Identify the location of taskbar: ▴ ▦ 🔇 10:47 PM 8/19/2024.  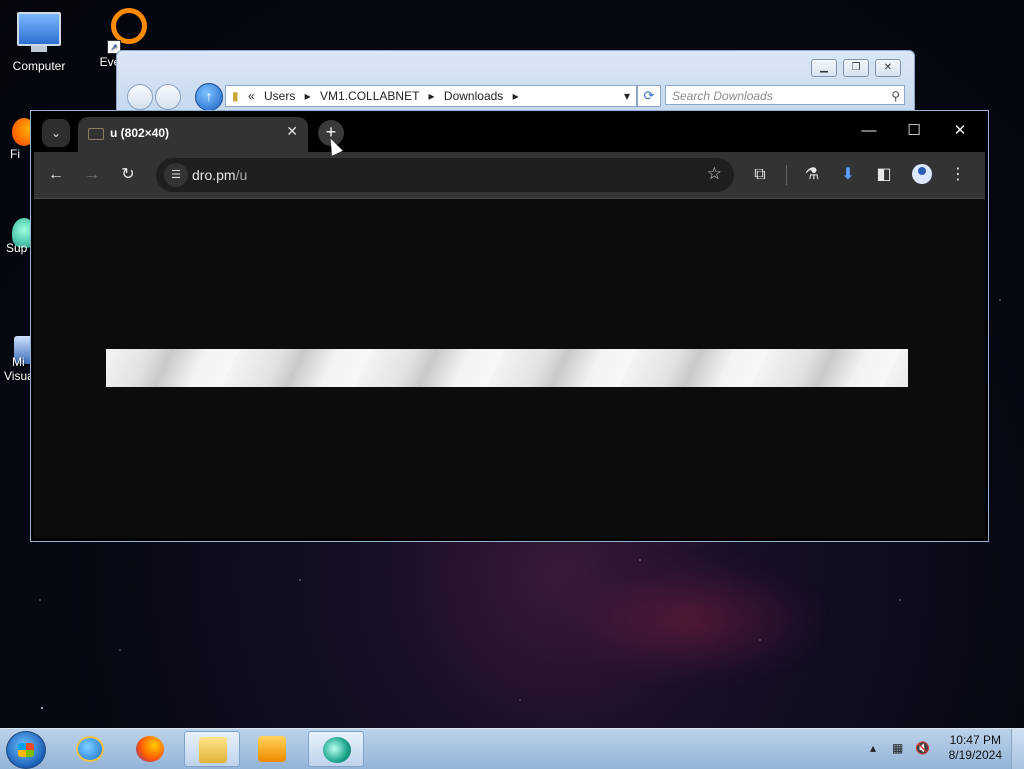
(512, 748).